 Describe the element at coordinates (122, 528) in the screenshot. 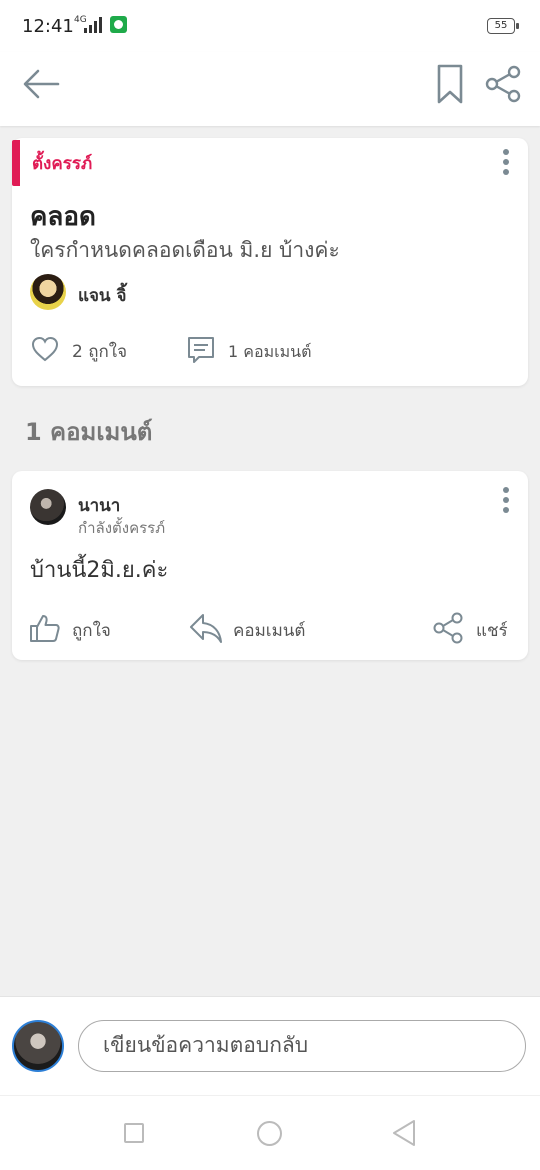

I see `commenter-status: กำลังตั้งครรภ์` at that location.